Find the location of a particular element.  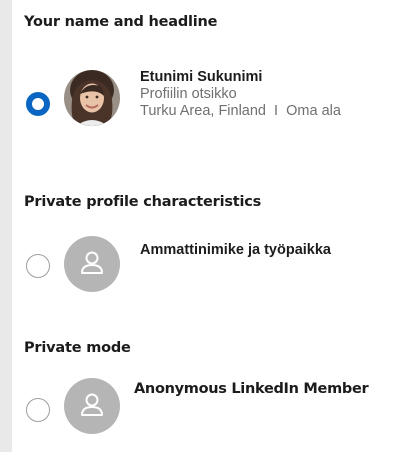

profile-photo is located at coordinates (92, 98).